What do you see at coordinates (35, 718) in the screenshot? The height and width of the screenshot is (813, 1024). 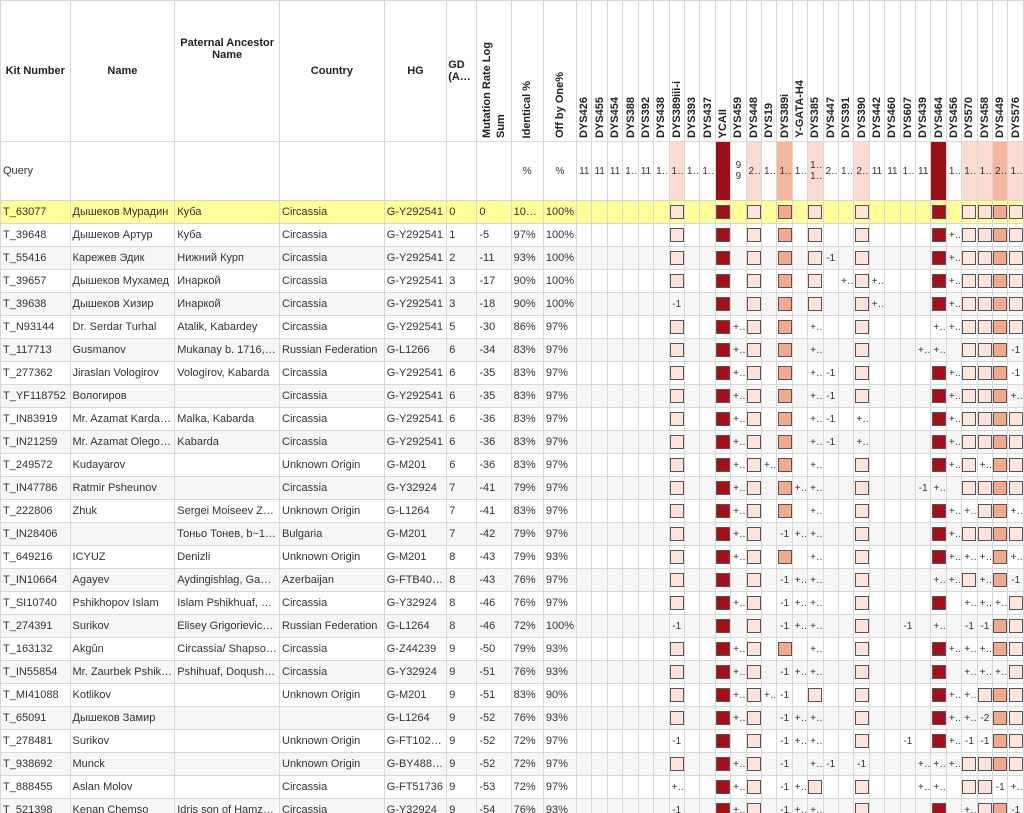 I see `kit-number-cell: T_65091` at bounding box center [35, 718].